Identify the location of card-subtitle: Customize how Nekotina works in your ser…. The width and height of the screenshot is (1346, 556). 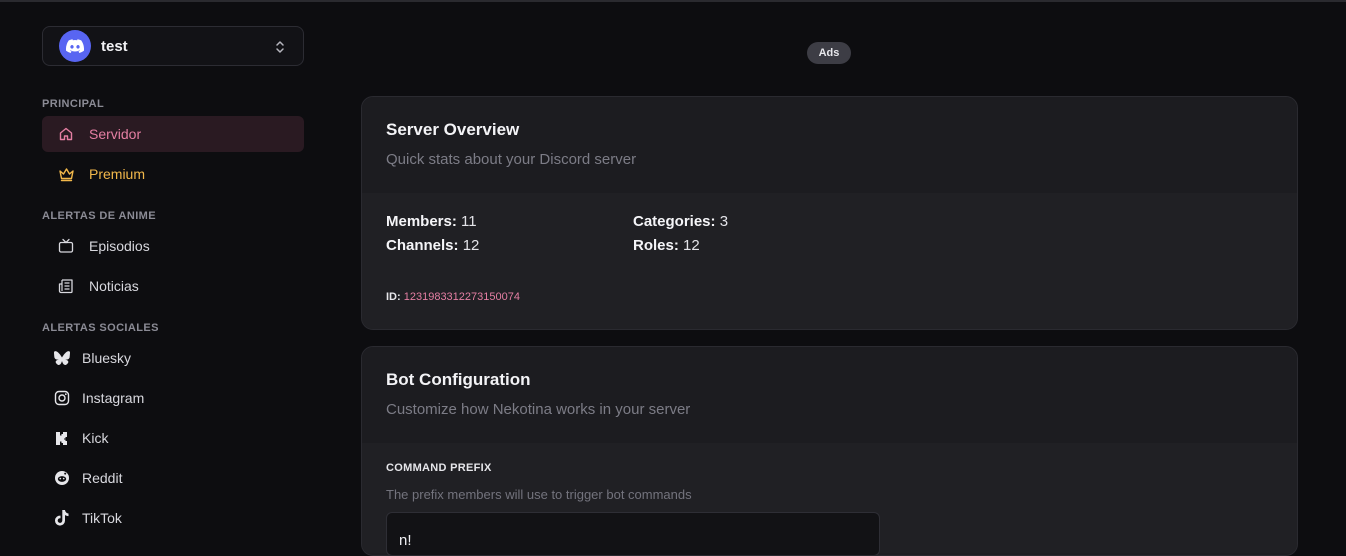
(538, 409).